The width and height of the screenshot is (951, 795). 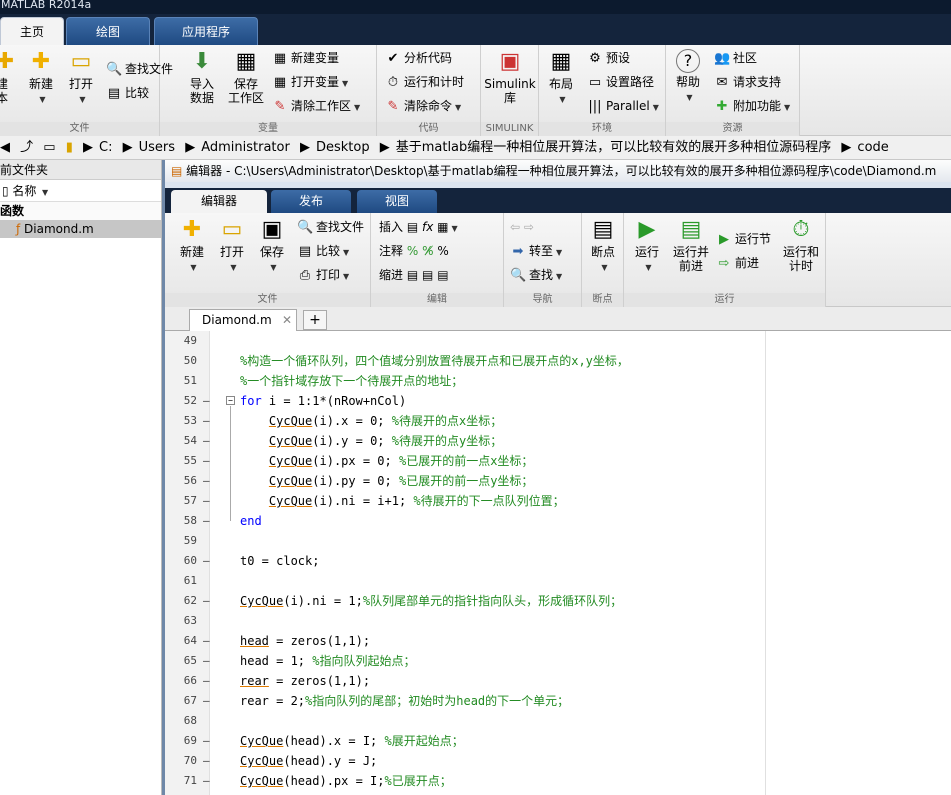 I want to click on breakpoints-button: ▤ 断点 ▼, so click(x=603, y=246).